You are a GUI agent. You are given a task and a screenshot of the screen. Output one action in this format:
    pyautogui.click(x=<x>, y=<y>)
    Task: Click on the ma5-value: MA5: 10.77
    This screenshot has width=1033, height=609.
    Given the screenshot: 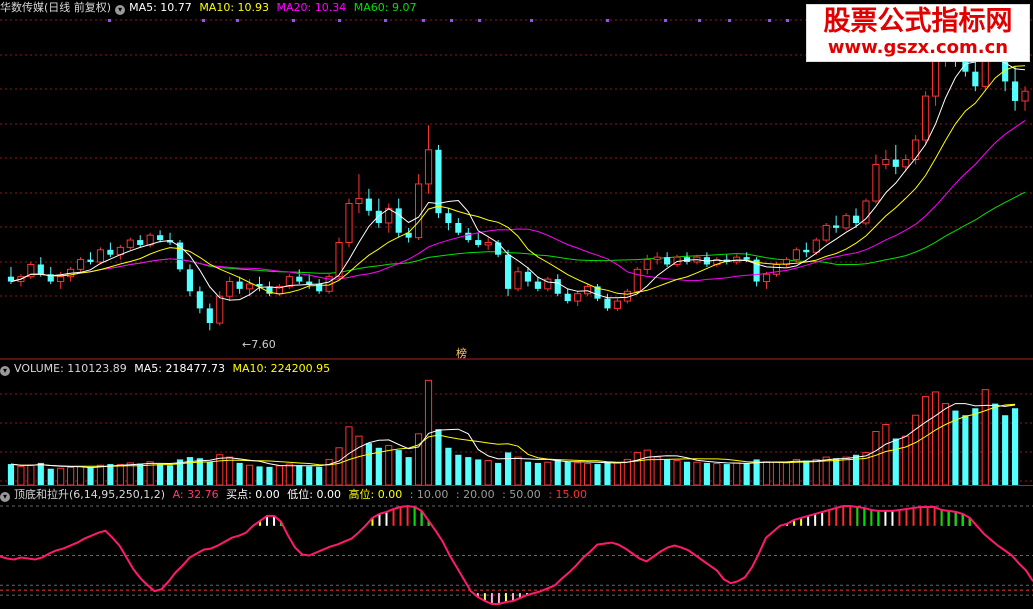 What is the action you would take?
    pyautogui.click(x=160, y=7)
    